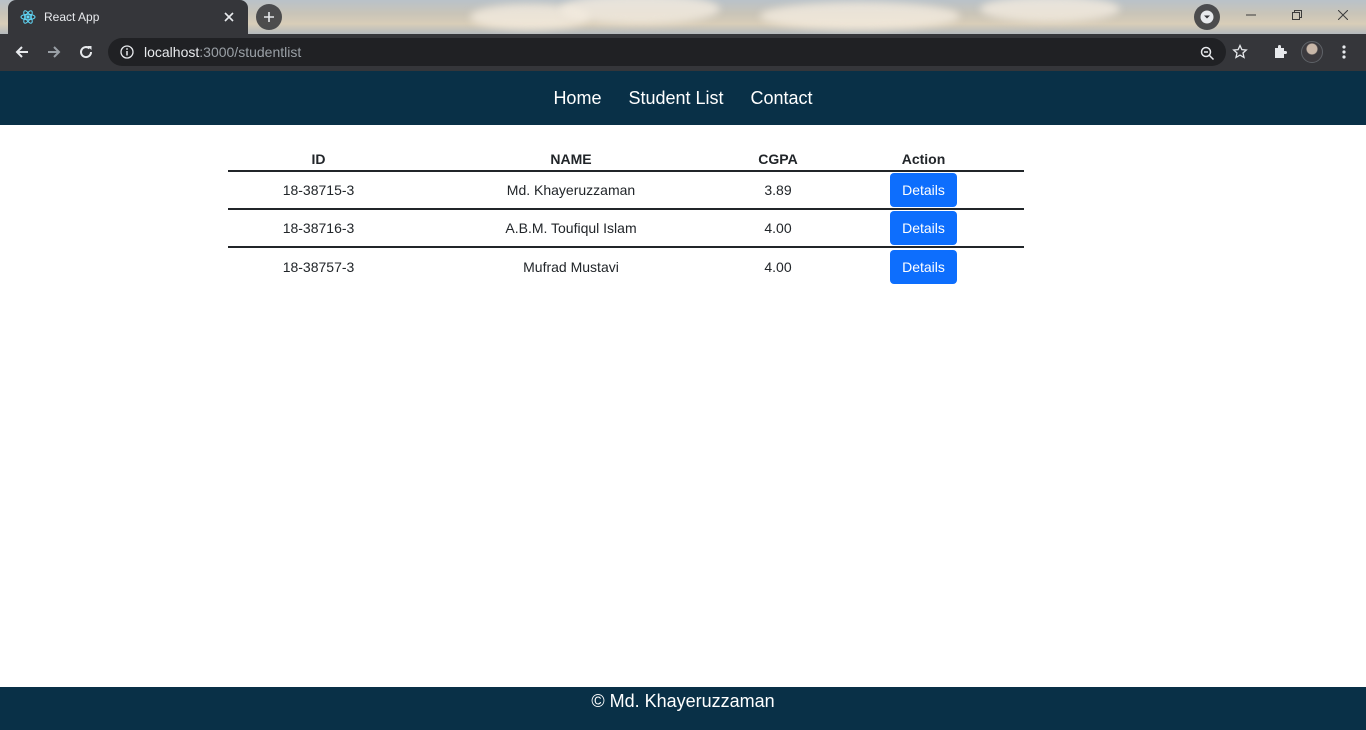 Image resolution: width=1366 pixels, height=730 pixels. I want to click on restore-icon, so click(1297, 15).